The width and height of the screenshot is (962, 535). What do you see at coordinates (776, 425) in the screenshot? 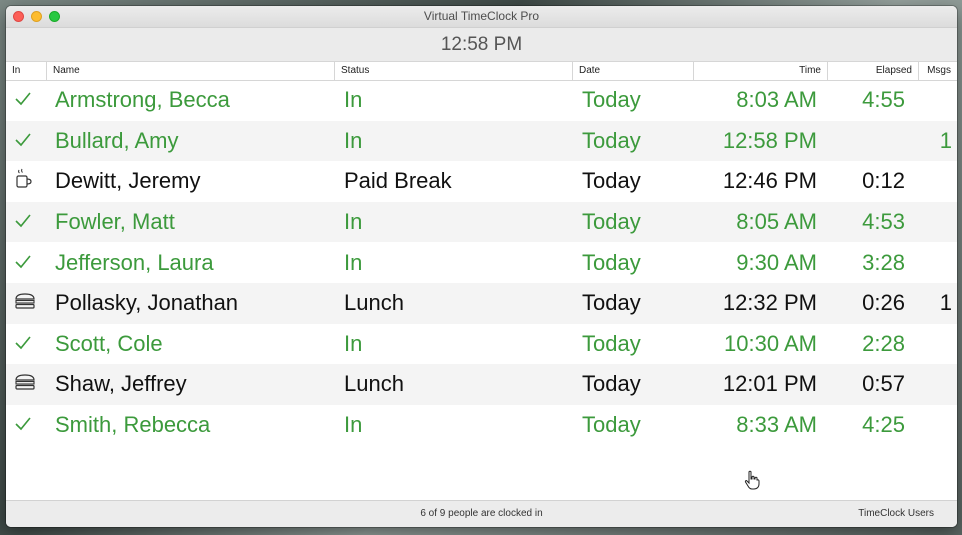
I see `clock-time: 8:33 AM` at bounding box center [776, 425].